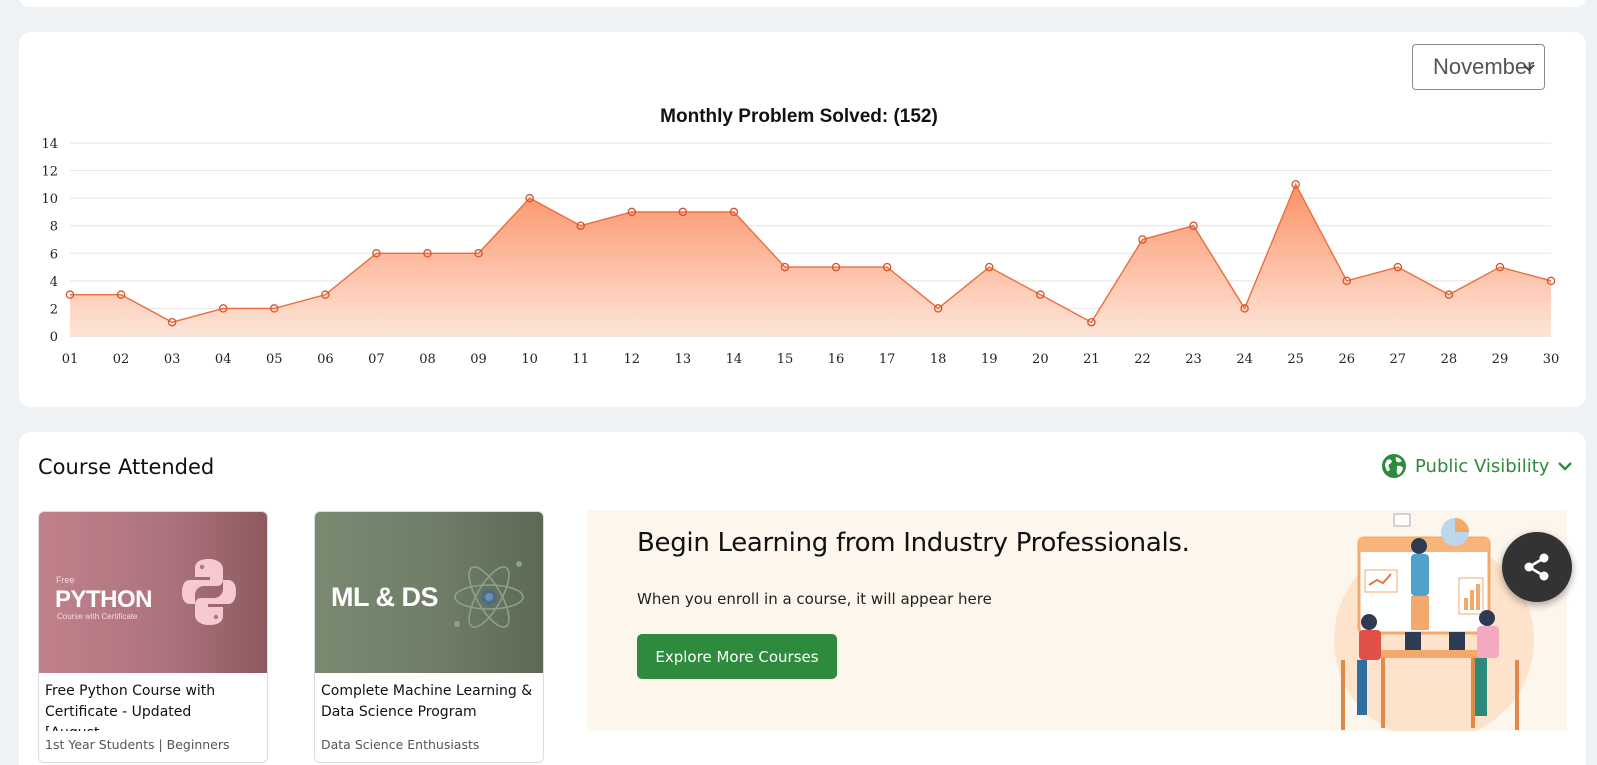 This screenshot has width=1597, height=765. I want to click on x-tick-label: 07, so click(376, 359).